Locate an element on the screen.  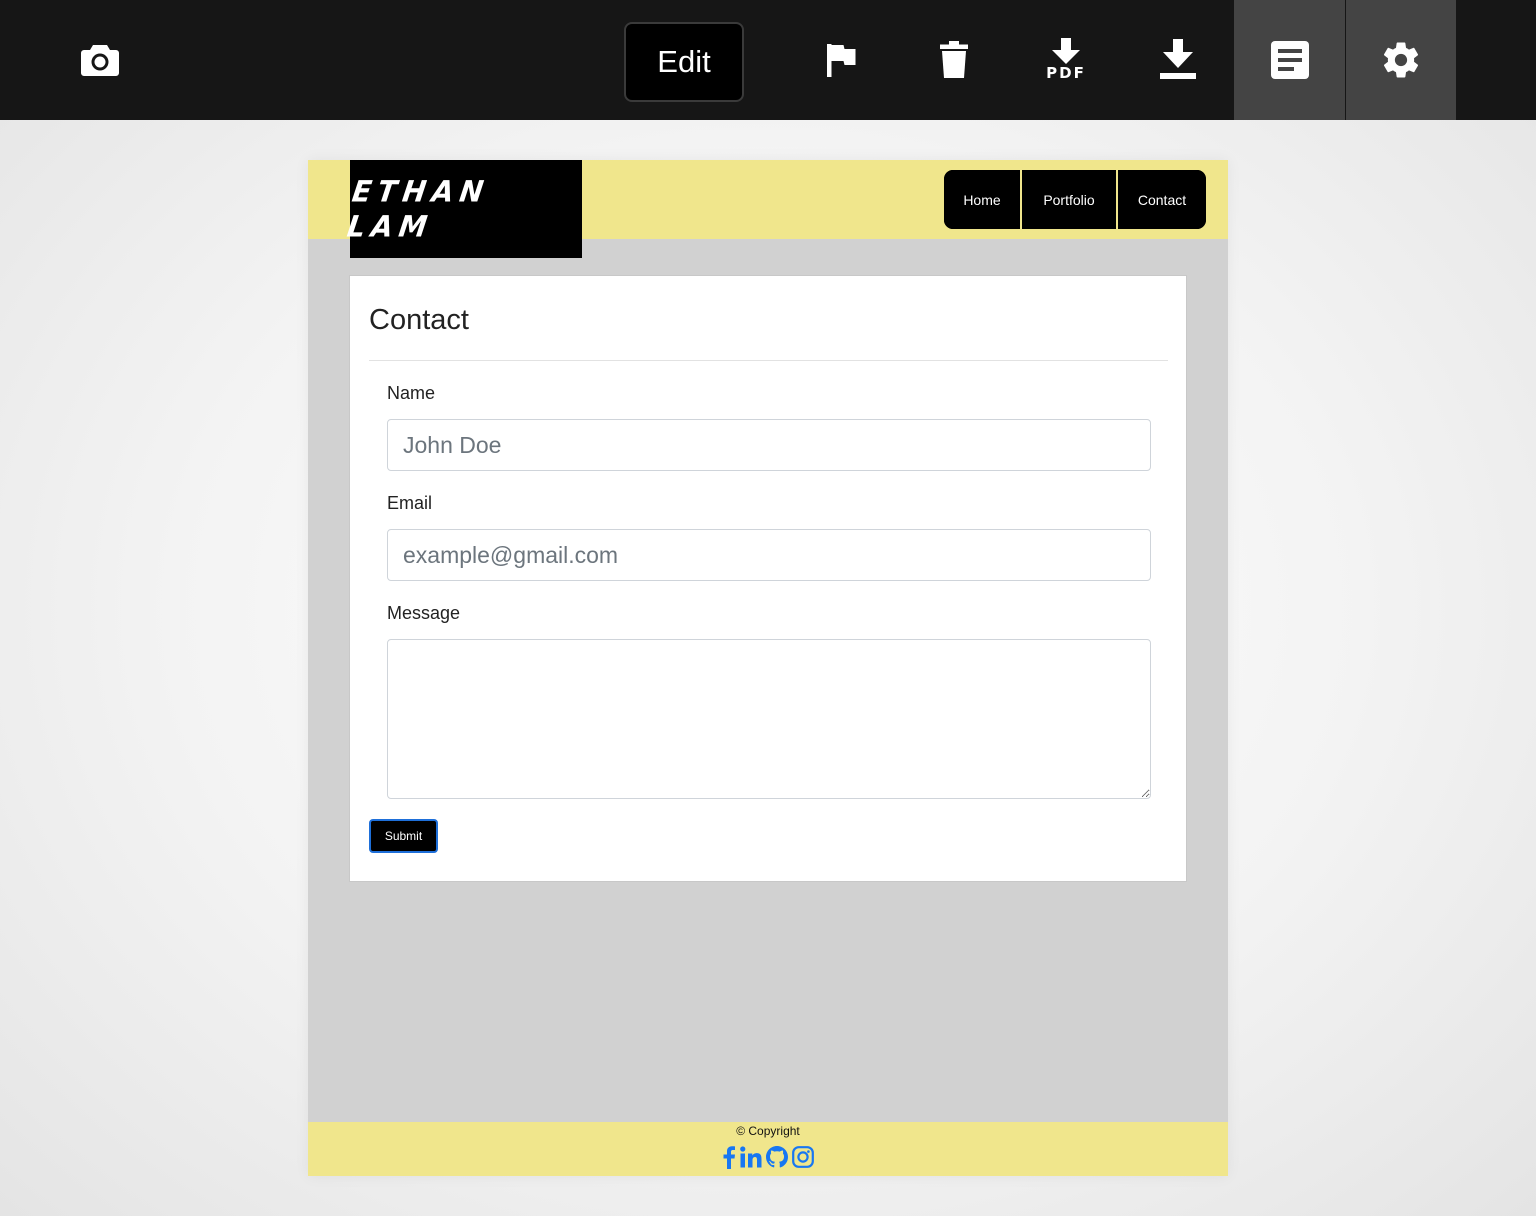
github-link is located at coordinates (777, 1157).